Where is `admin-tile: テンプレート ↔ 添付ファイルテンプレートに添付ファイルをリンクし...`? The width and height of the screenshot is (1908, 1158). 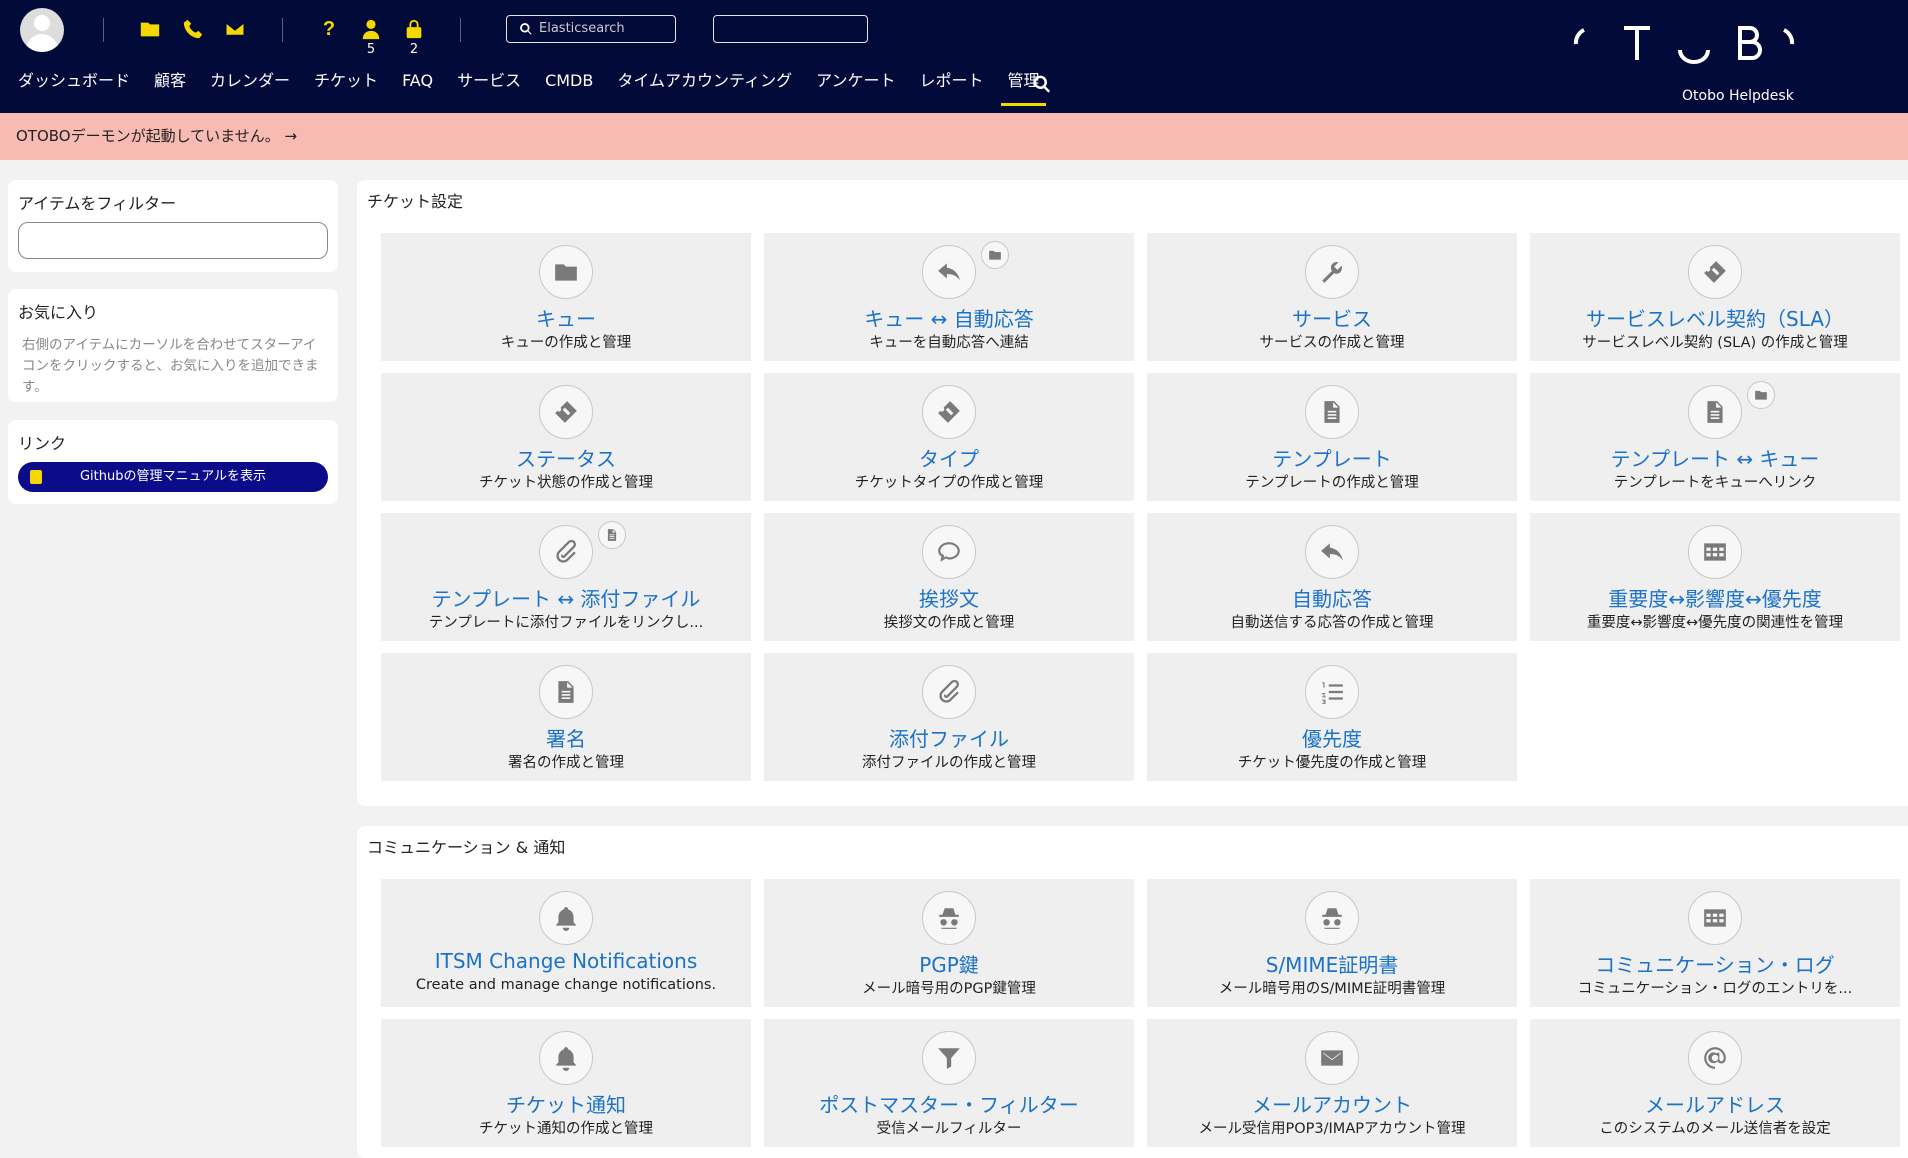
admin-tile: テンプレート ↔ 添付ファイルテンプレートに添付ファイルをリンクし... is located at coordinates (566, 577).